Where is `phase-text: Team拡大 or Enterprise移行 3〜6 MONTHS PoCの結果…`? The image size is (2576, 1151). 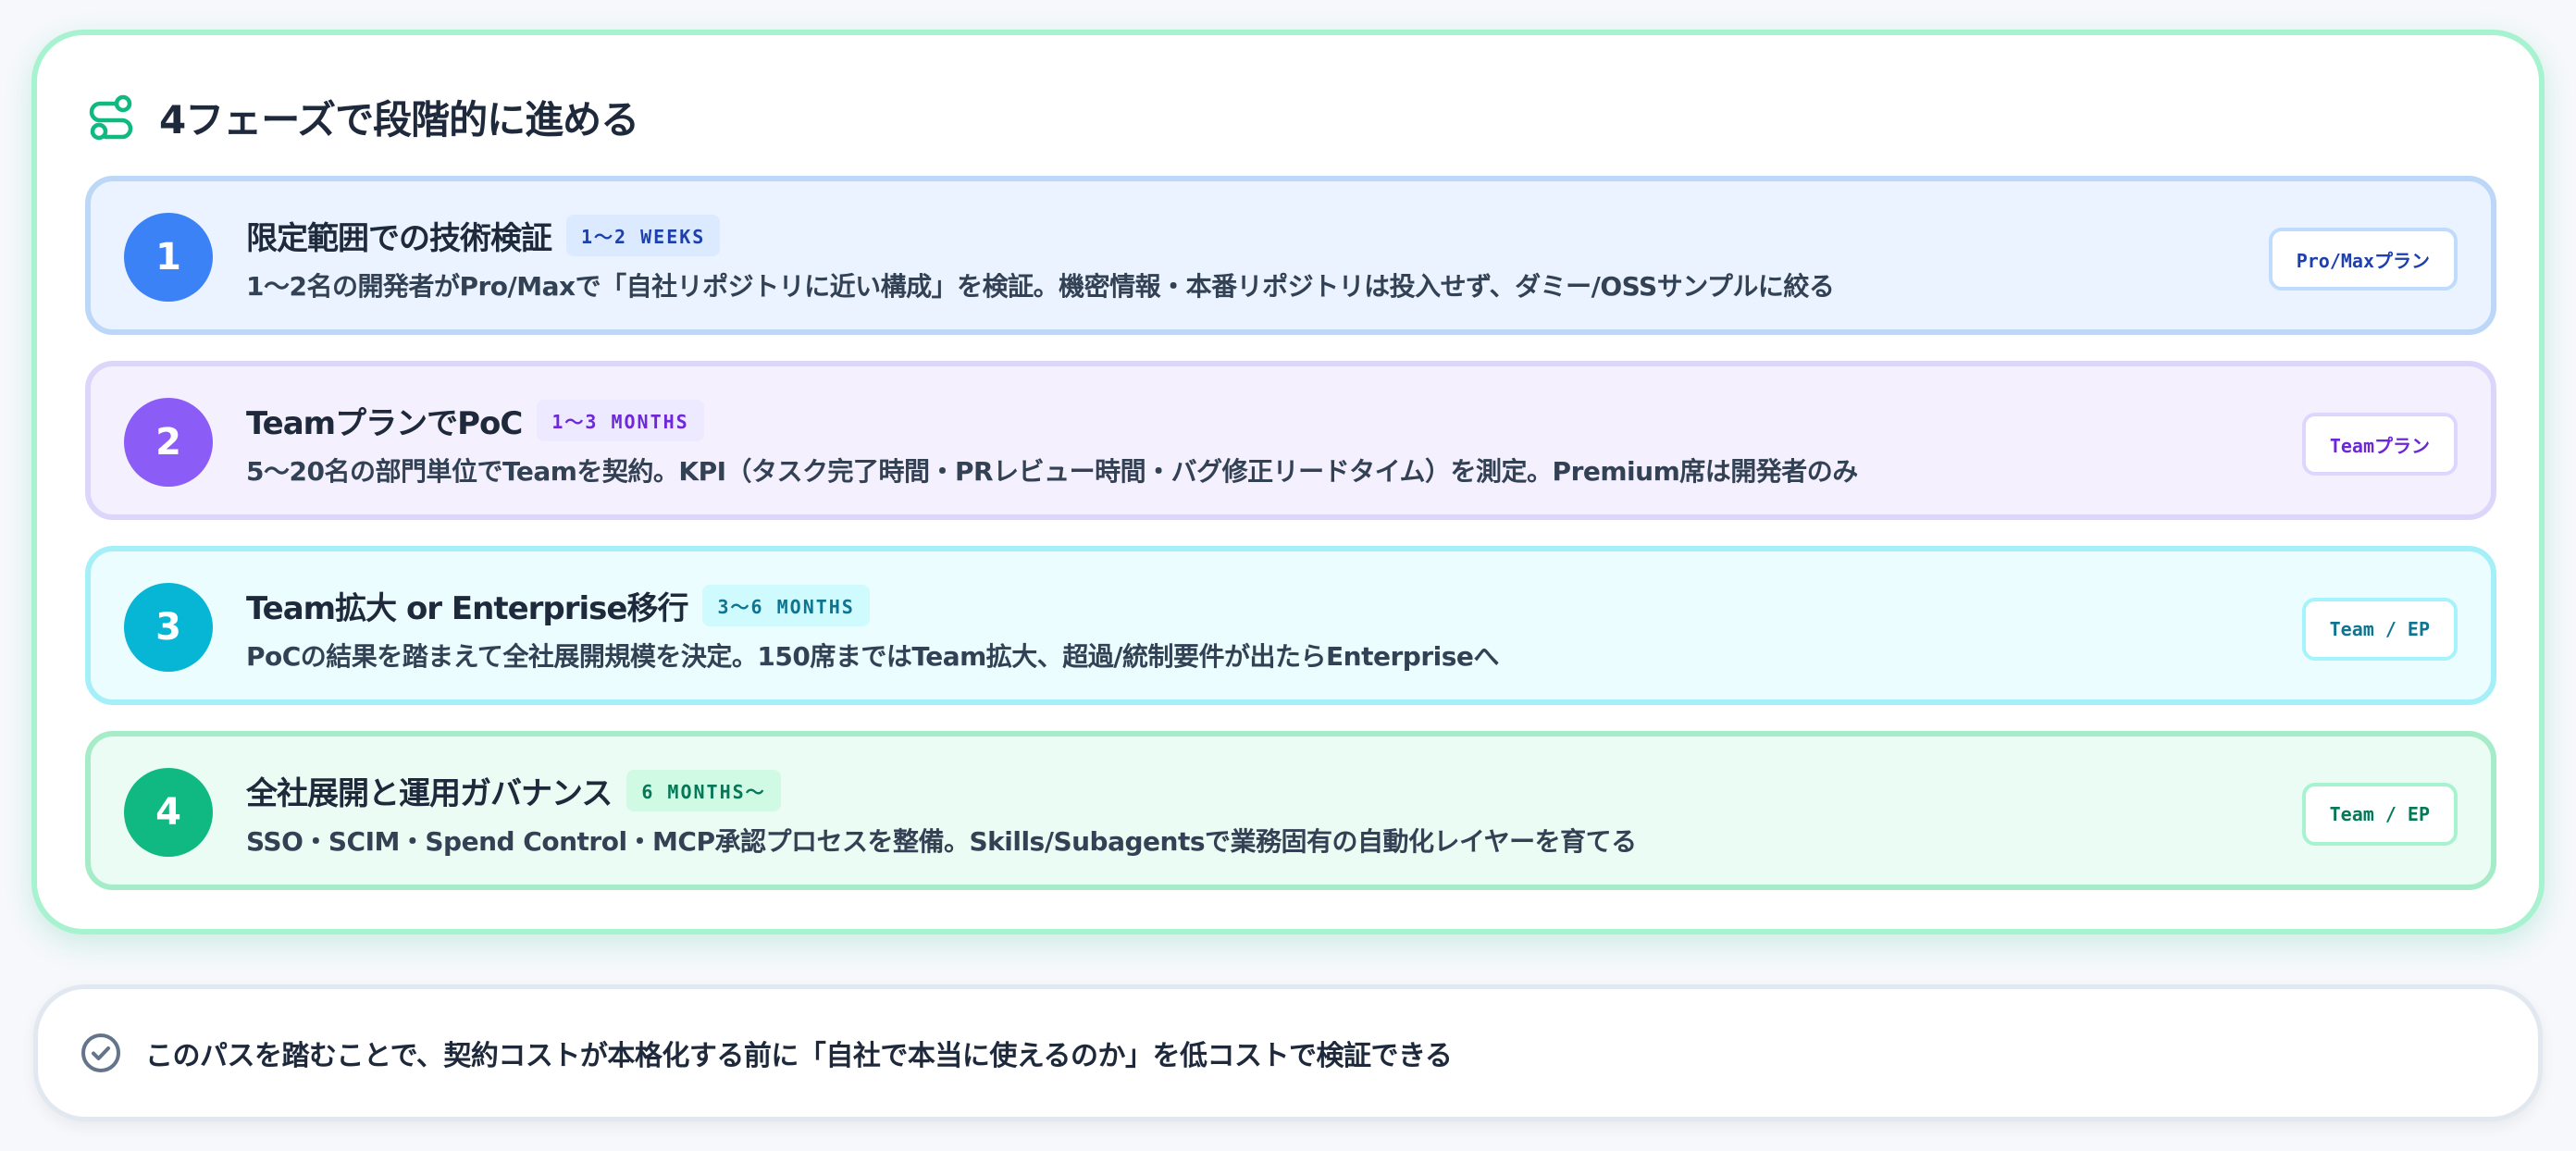 phase-text: Team拡大 or Enterprise移行 3〜6 MONTHS PoCの結果… is located at coordinates (872, 629).